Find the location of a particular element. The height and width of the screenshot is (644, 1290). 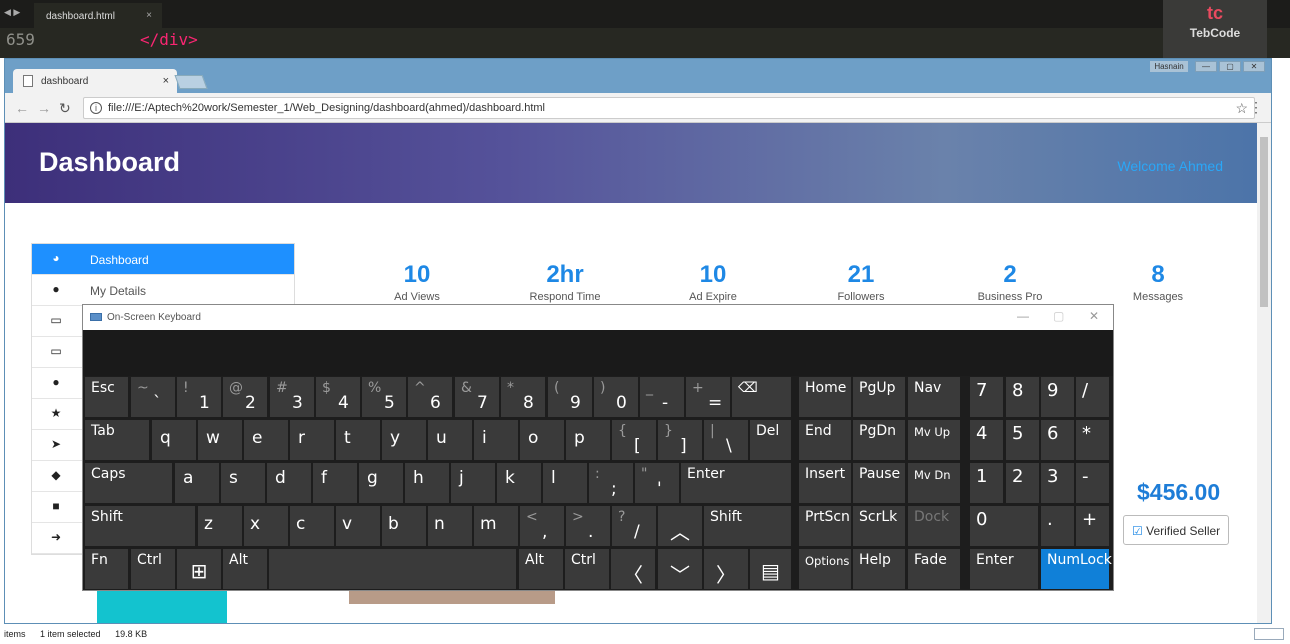

browser-menu-icon: ⋮ is located at coordinates (1256, 107).